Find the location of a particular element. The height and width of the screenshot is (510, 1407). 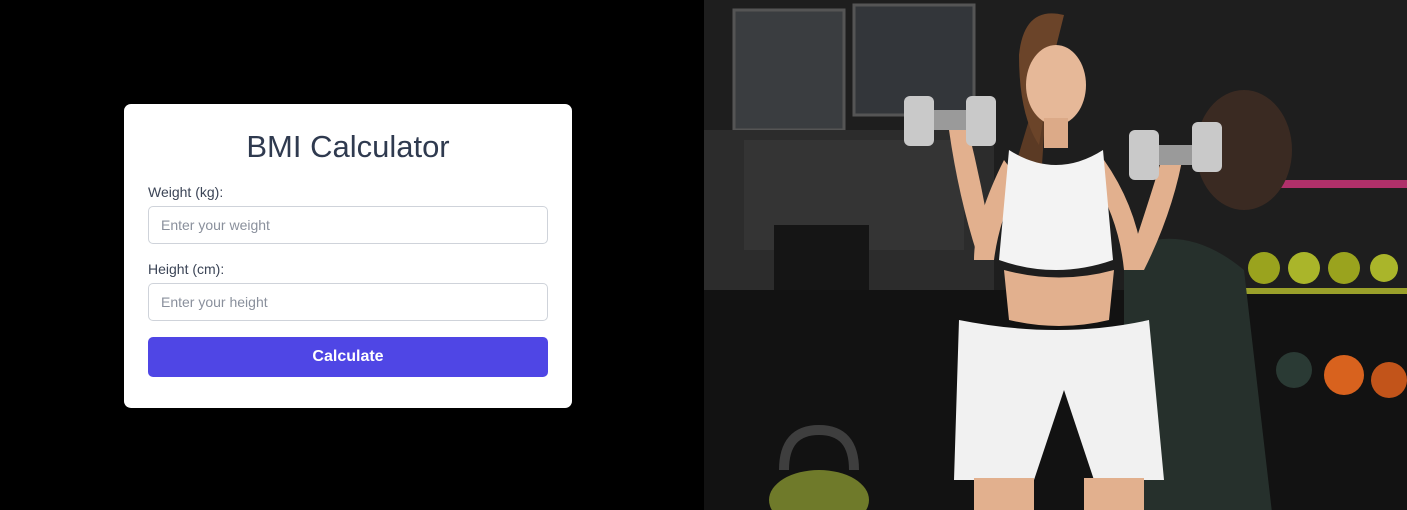

weight-input is located at coordinates (348, 225).